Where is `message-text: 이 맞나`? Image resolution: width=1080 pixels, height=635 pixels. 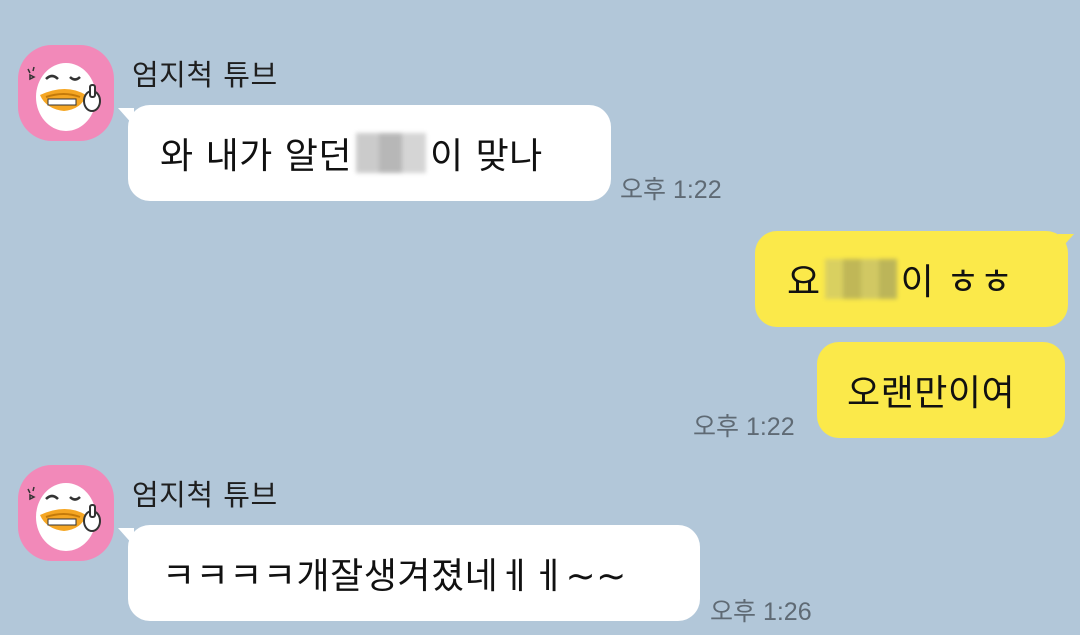
message-text: 이 맞나 is located at coordinates (486, 156).